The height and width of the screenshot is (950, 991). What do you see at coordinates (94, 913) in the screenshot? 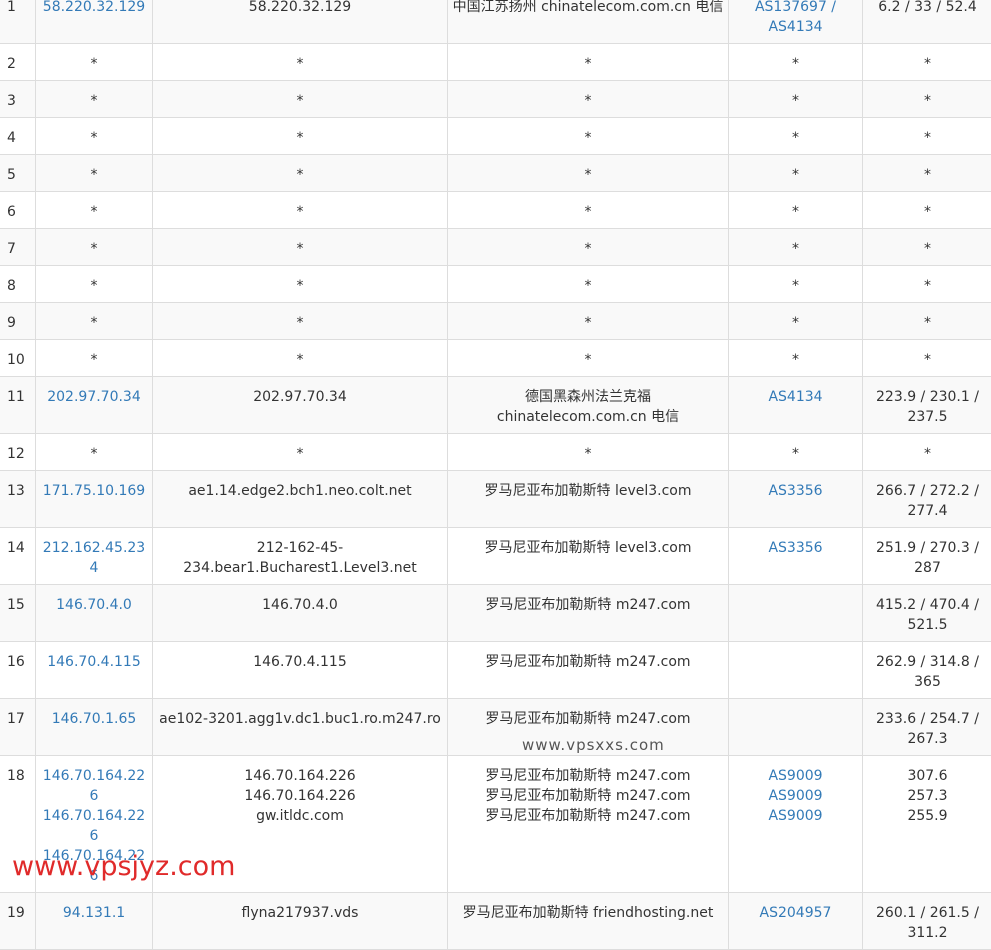
I see `hop-ip-link: 94.131.1` at bounding box center [94, 913].